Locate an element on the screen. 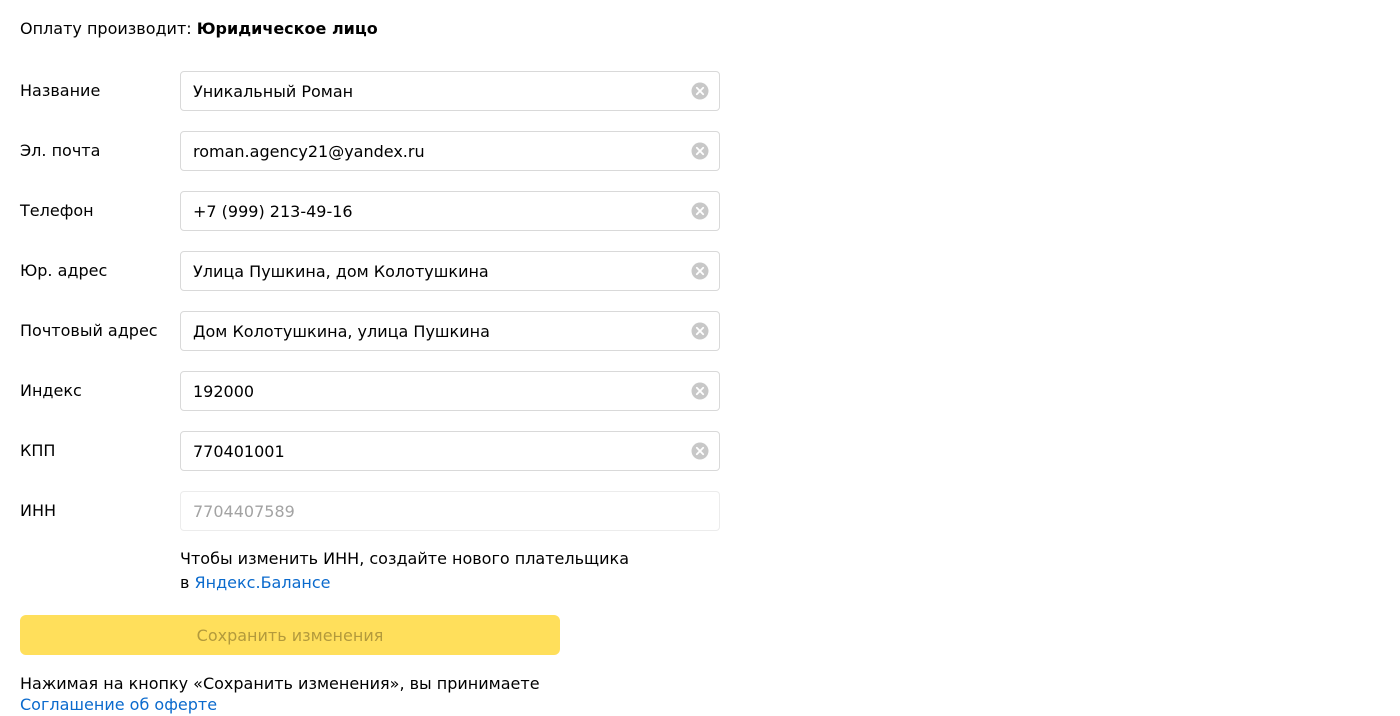  field-box-postcode is located at coordinates (450, 391).